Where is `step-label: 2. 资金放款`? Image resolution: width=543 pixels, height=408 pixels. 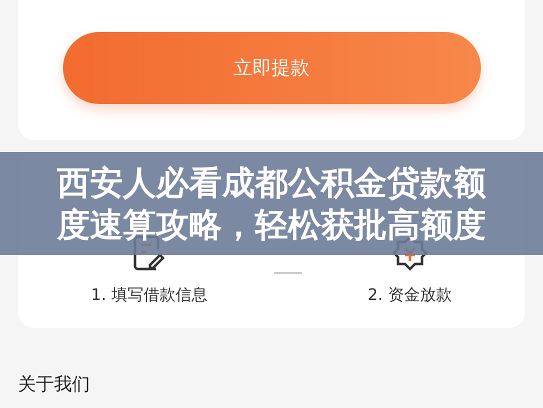 step-label: 2. 资金放款 is located at coordinates (410, 295).